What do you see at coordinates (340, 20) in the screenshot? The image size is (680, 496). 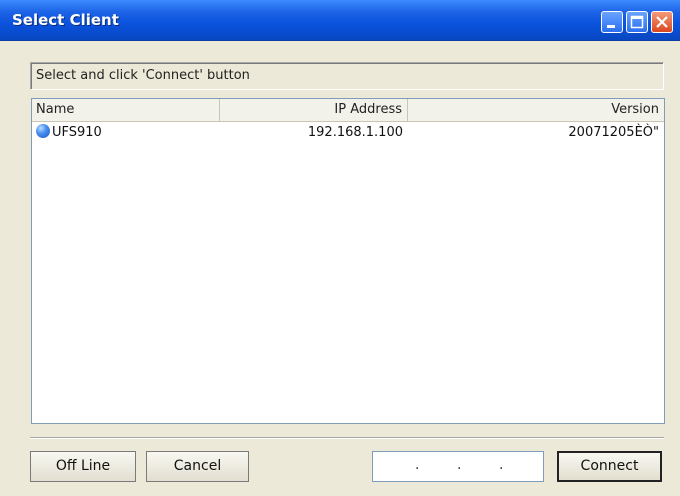 I see `title-bar: Select Client` at bounding box center [340, 20].